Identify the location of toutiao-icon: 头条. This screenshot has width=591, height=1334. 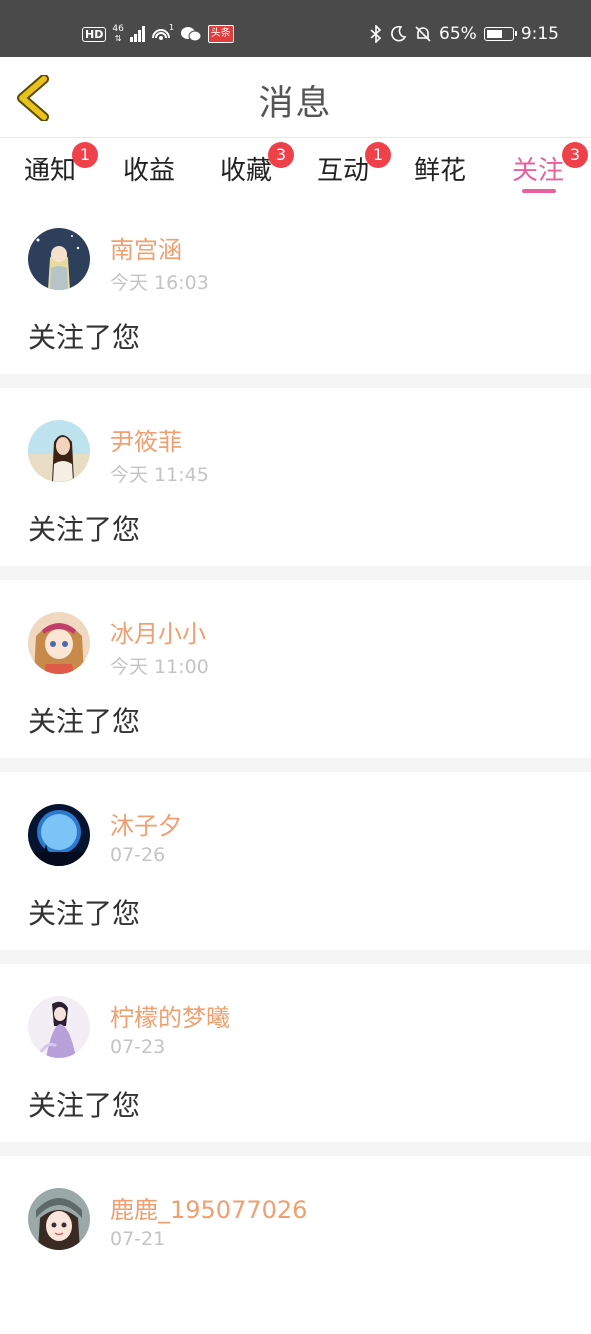
(220, 34).